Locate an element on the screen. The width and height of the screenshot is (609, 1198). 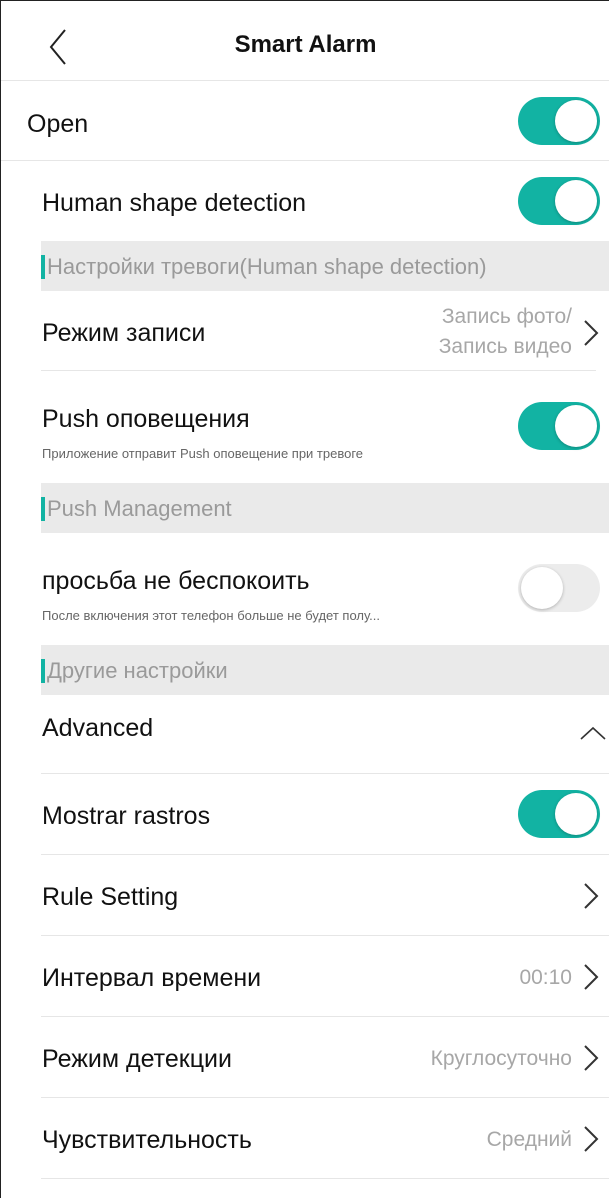
record-mode-label: Режим записи is located at coordinates (124, 333).